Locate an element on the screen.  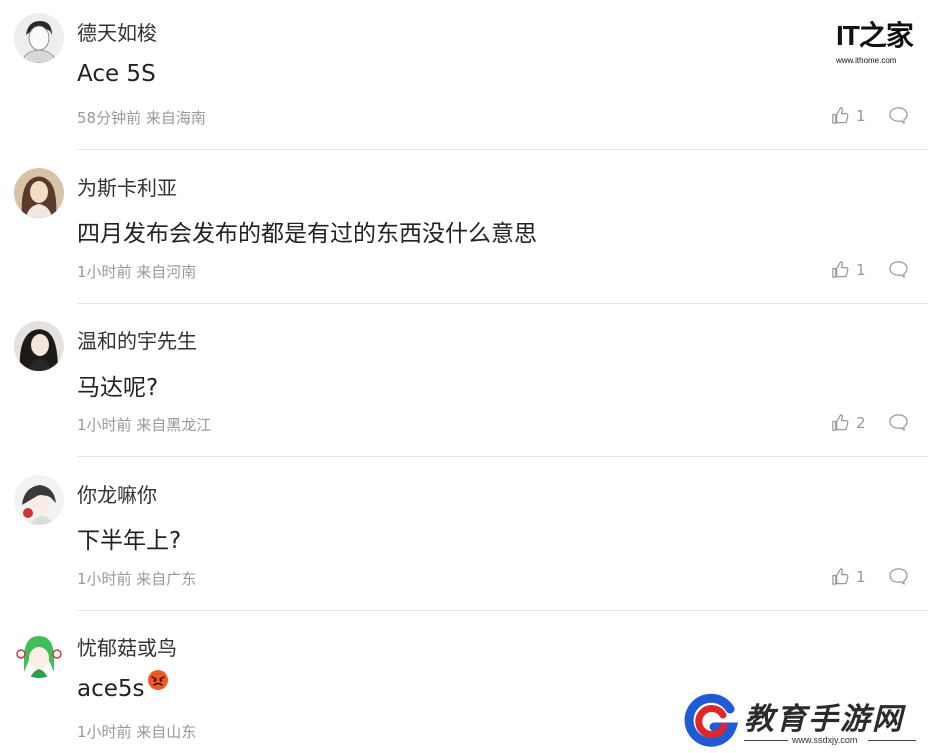
woman-photo-avatar is located at coordinates (39, 346).